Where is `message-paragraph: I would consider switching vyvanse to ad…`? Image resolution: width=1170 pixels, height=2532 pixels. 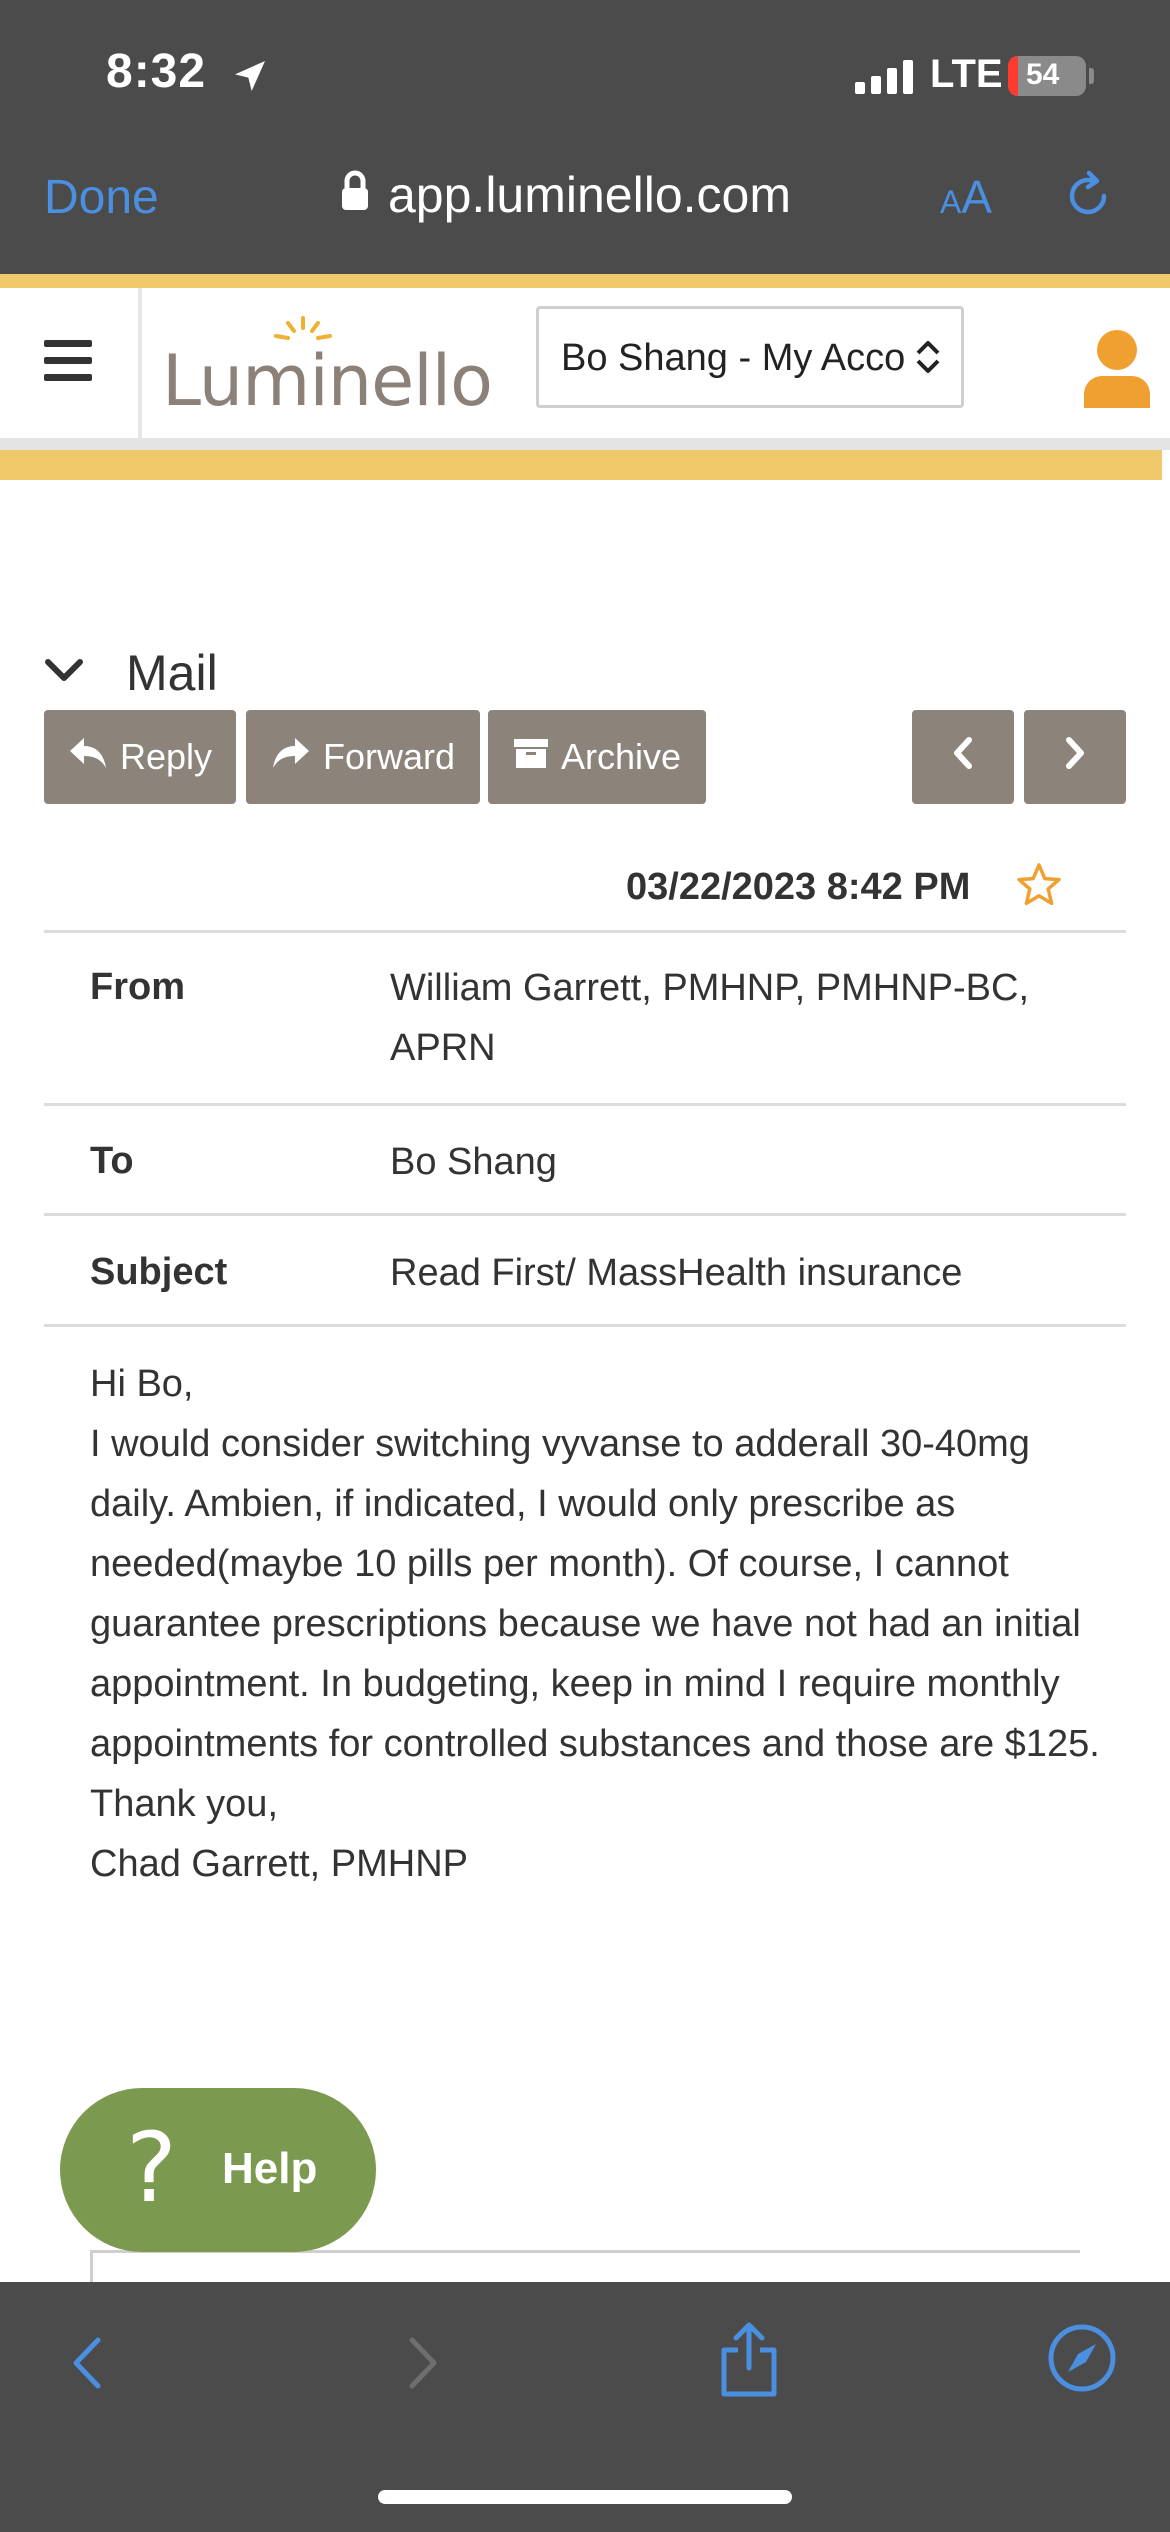 message-paragraph: I would consider switching vyvanse to ad… is located at coordinates (595, 1594).